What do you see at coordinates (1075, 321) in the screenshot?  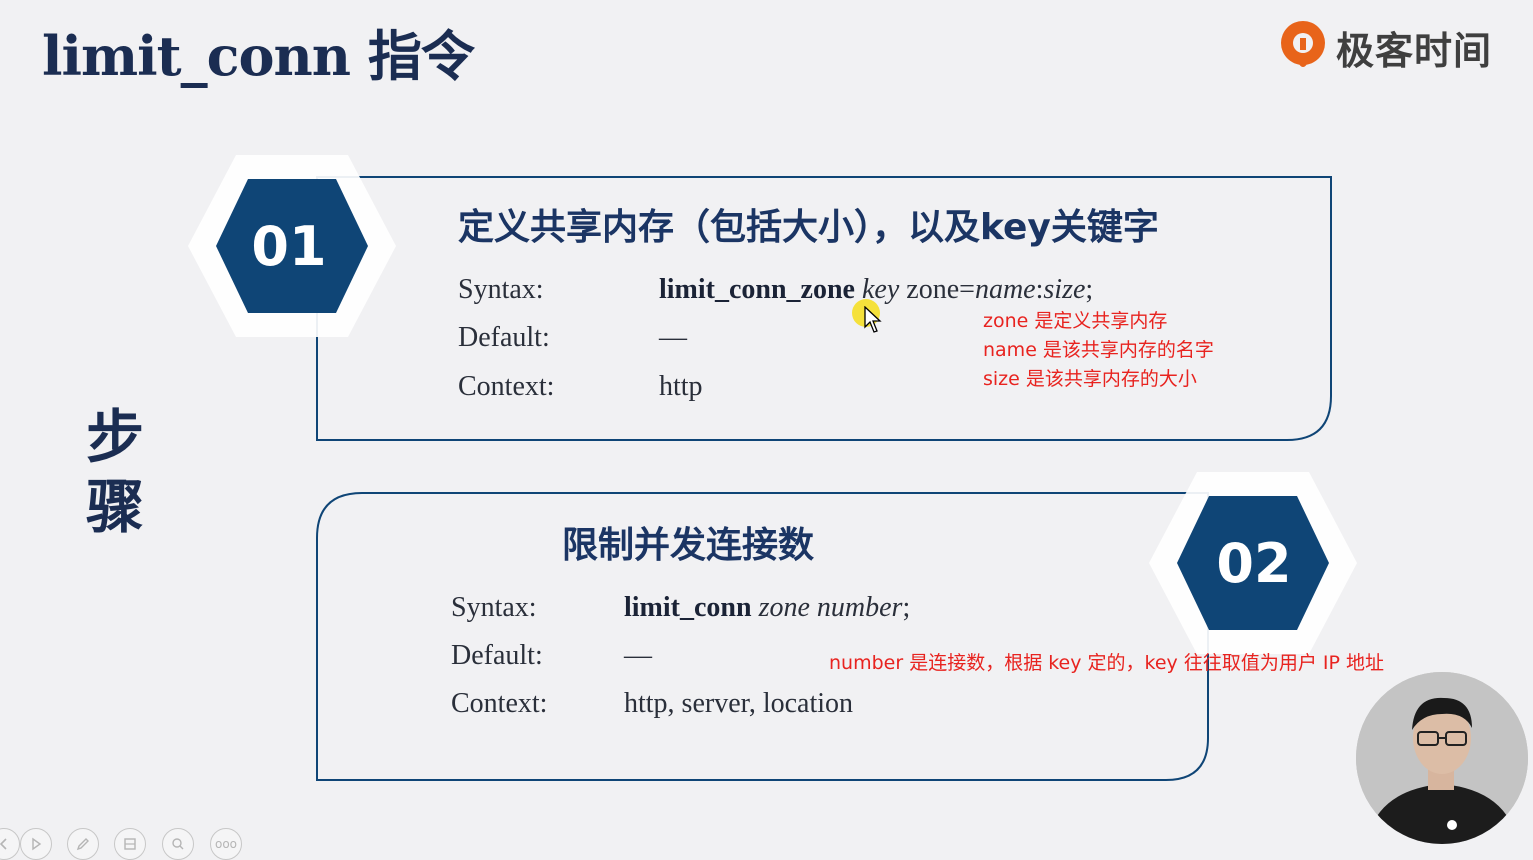 I see `step1-note-zone: zone 是定义共享内存` at bounding box center [1075, 321].